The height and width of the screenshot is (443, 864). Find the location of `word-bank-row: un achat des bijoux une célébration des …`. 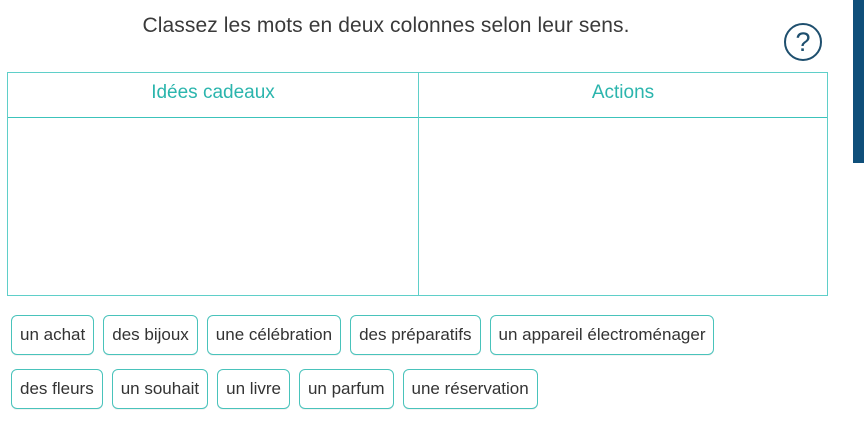

word-bank-row: un achat des bijoux une célébration des … is located at coordinates (363, 335).